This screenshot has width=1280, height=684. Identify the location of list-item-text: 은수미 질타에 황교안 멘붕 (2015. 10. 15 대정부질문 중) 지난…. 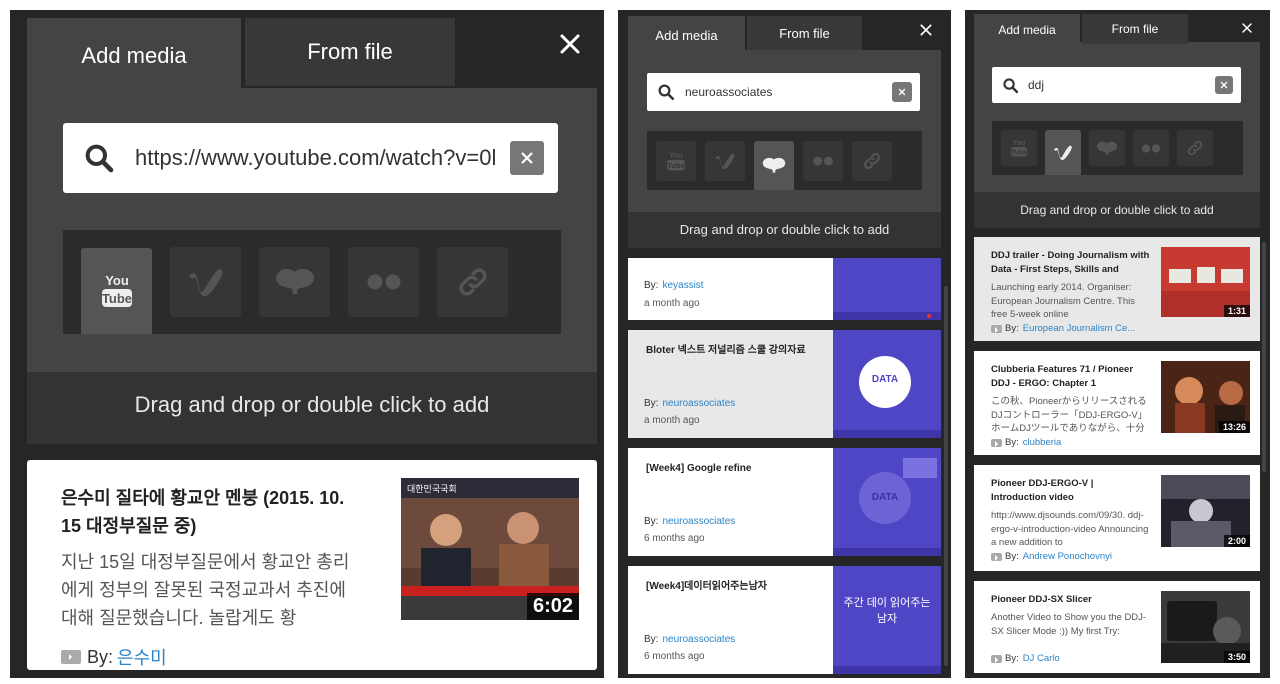
(214, 565).